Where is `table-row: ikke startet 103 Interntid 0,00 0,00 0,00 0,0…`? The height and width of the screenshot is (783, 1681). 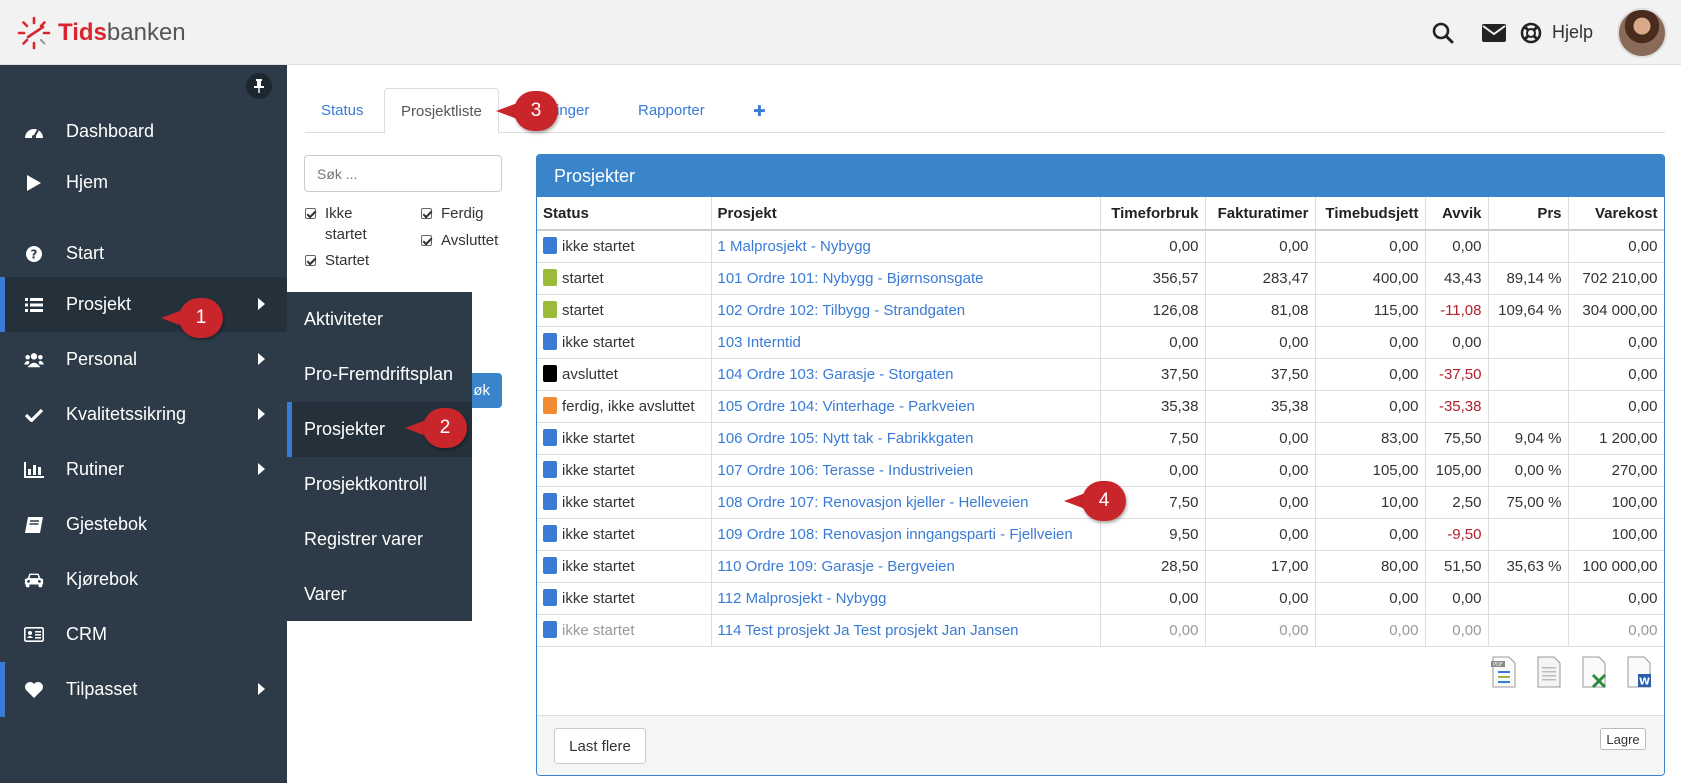 table-row: ikke startet 103 Interntid 0,00 0,00 0,00 0,0… is located at coordinates (1100, 342).